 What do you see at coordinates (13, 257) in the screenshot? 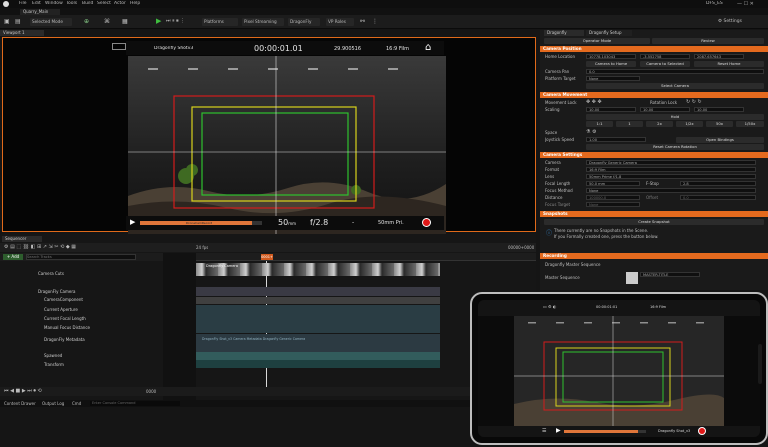
I see `add-track-button: + Add` at bounding box center [13, 257].